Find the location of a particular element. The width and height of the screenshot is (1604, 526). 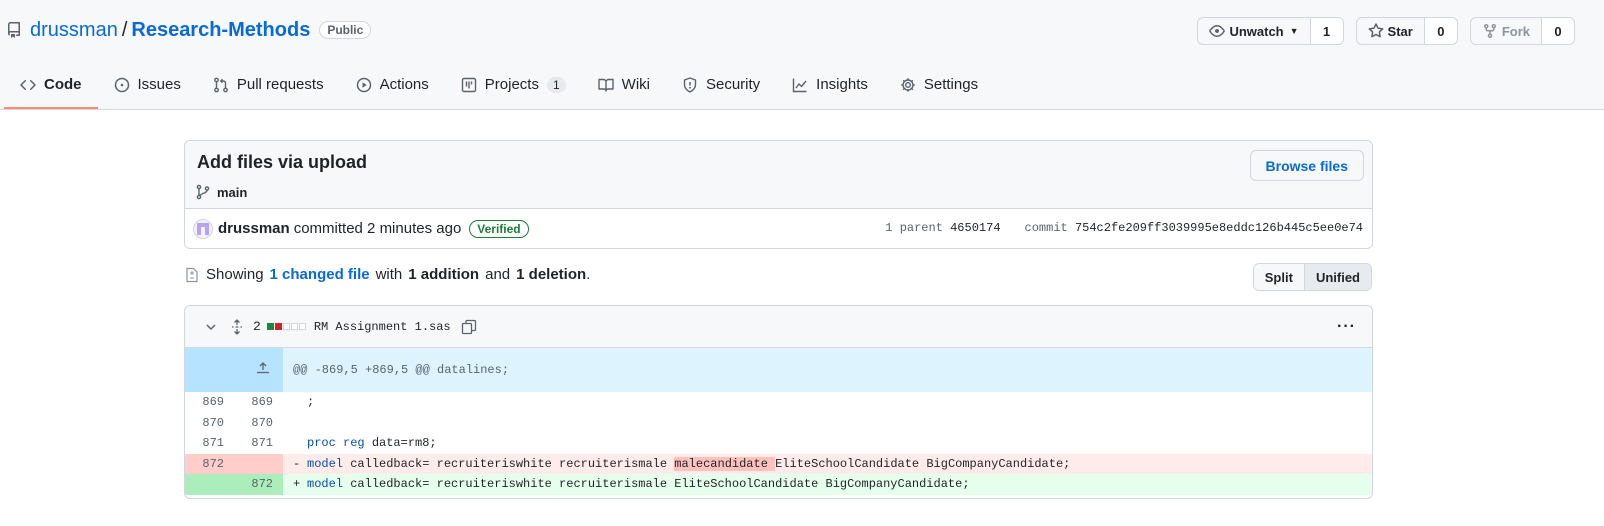

expand-up-icon is located at coordinates (234, 370).